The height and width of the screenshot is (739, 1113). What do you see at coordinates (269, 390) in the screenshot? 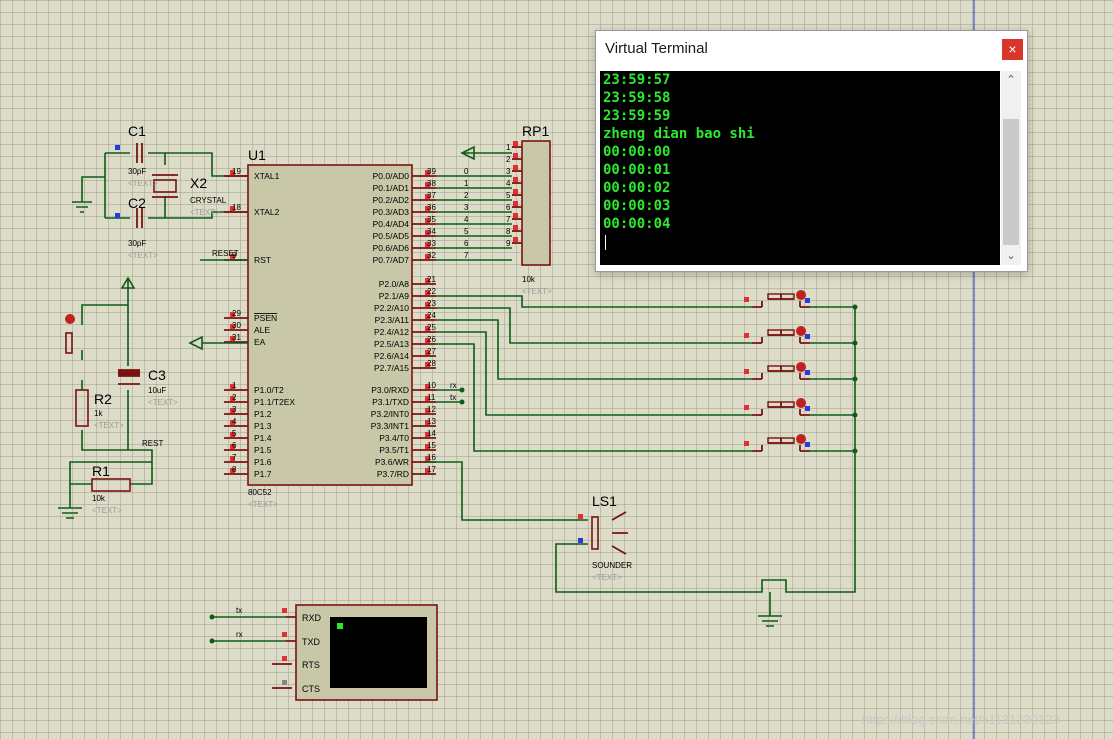
I see `u1-pin-name: P1.0/T2` at bounding box center [269, 390].